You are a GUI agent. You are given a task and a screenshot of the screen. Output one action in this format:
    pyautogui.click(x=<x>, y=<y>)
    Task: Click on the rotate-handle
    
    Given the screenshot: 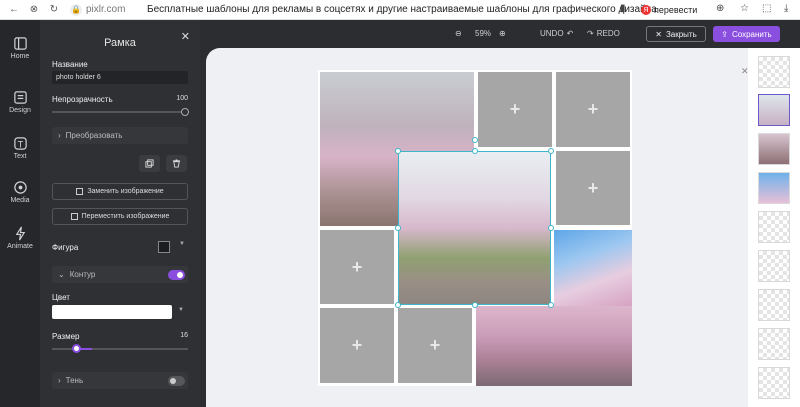 What is the action you would take?
    pyautogui.click(x=475, y=140)
    